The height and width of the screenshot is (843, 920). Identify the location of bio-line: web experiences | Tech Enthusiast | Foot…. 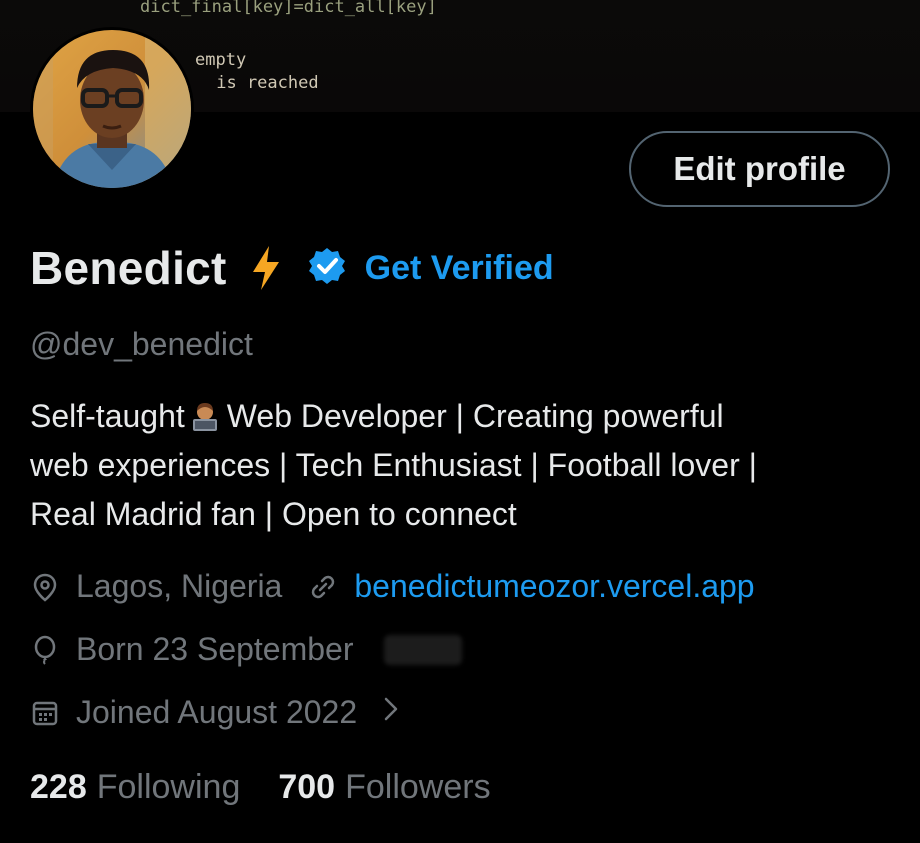
(393, 465).